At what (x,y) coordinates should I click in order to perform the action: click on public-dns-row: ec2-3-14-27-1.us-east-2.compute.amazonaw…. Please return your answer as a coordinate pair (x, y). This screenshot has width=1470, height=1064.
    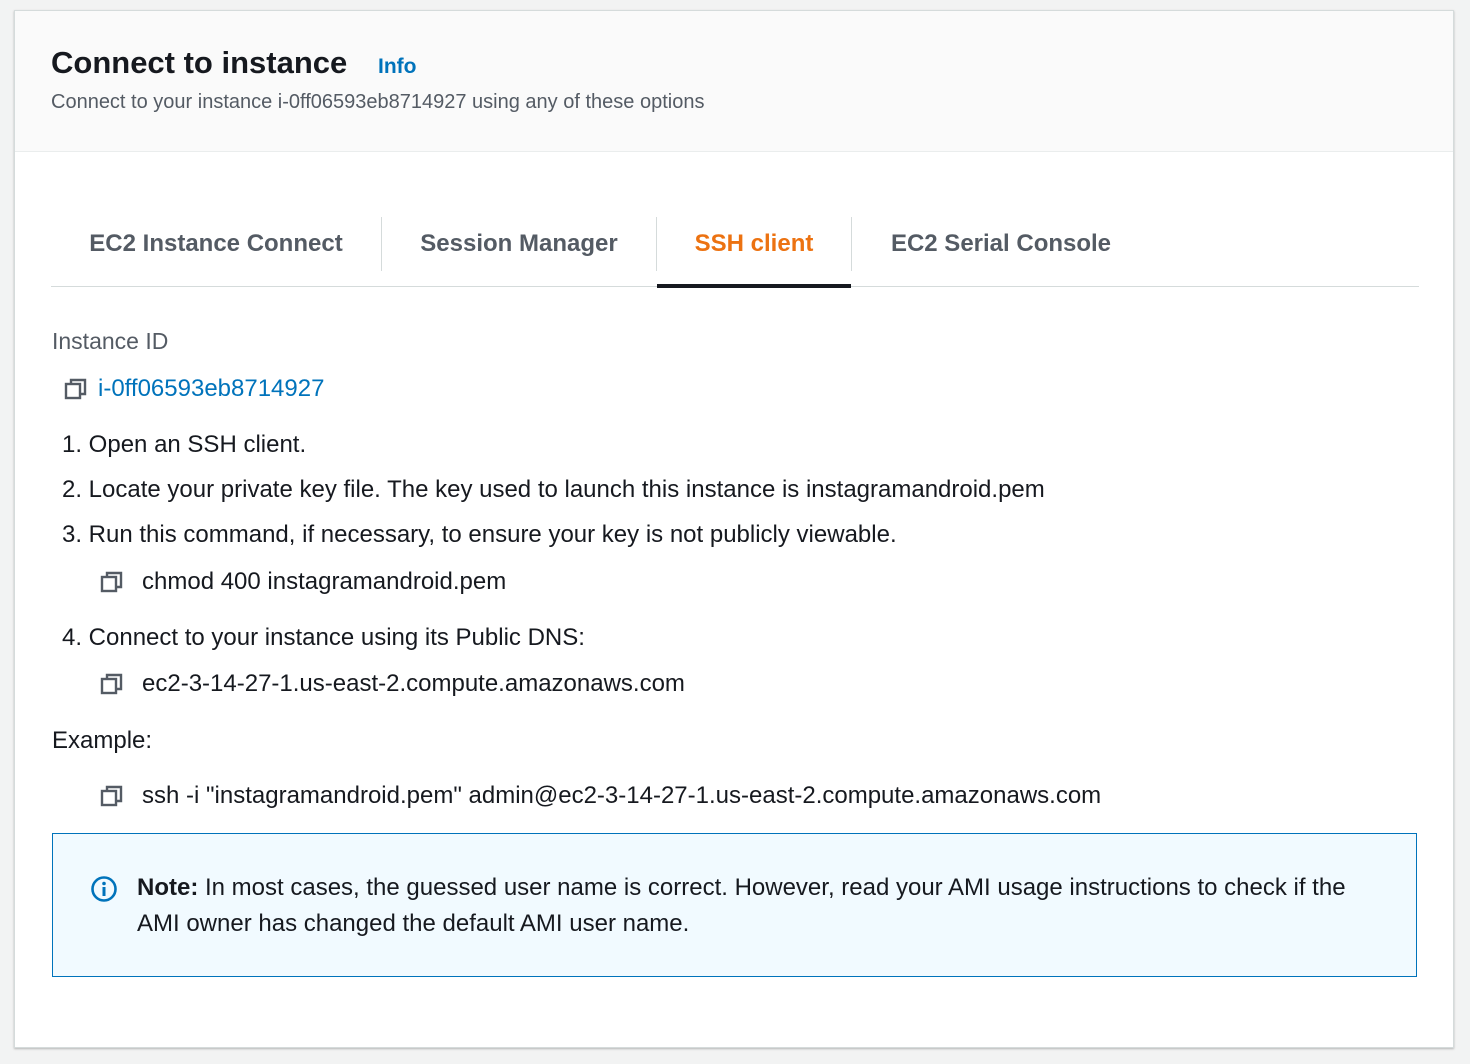
    Looking at the image, I should click on (392, 684).